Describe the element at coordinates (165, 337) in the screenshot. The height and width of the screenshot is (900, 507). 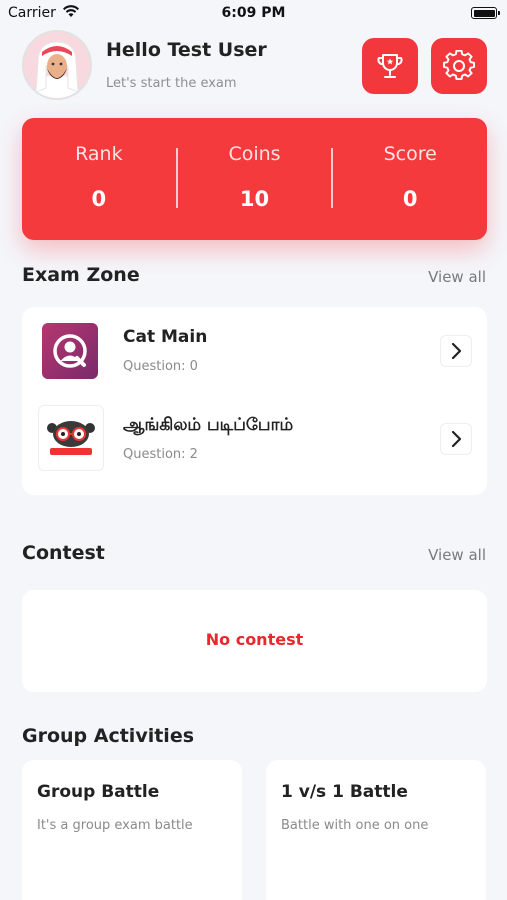
I see `exam-name: Cat Main` at that location.